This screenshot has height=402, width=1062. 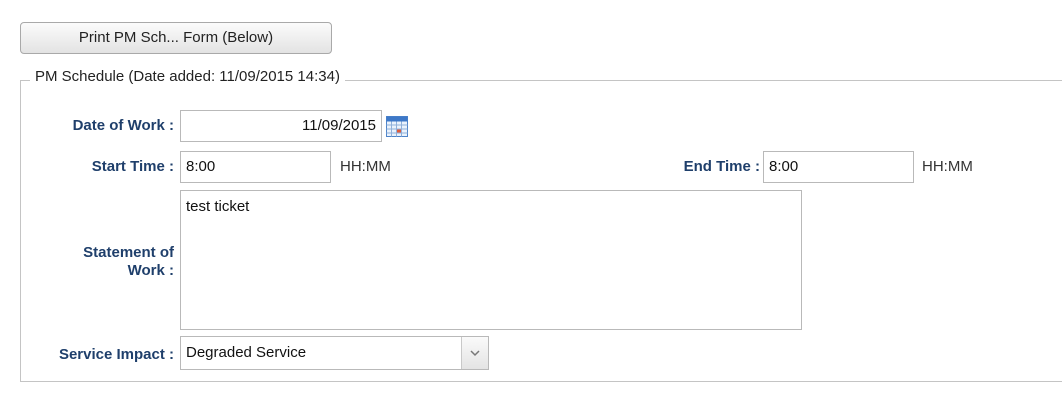 I want to click on calendar-icon, so click(x=397, y=126).